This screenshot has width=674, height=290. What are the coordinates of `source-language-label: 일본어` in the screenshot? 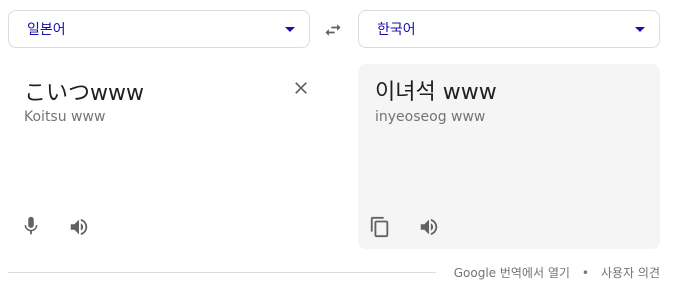 It's located at (46, 30).